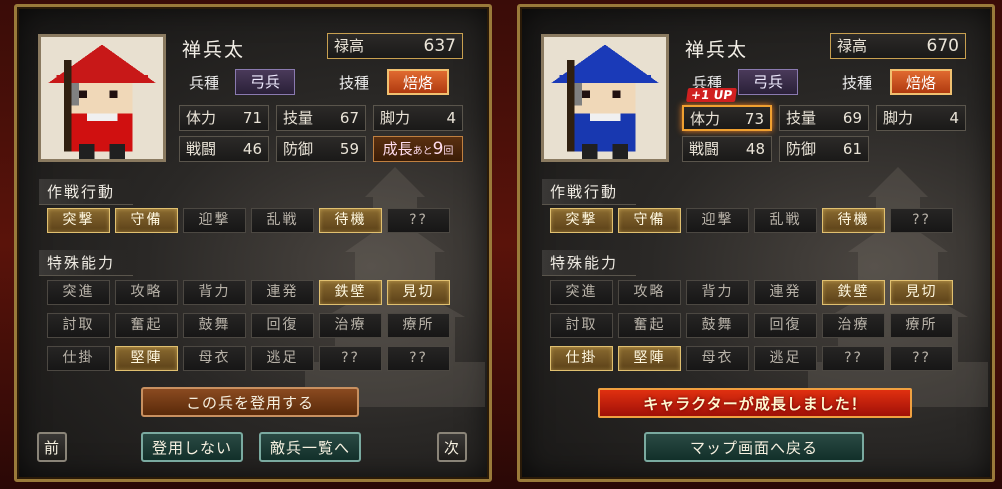 This screenshot has width=1002, height=489. Describe the element at coordinates (204, 83) in the screenshot. I see `unit-type-label: 兵種` at that location.